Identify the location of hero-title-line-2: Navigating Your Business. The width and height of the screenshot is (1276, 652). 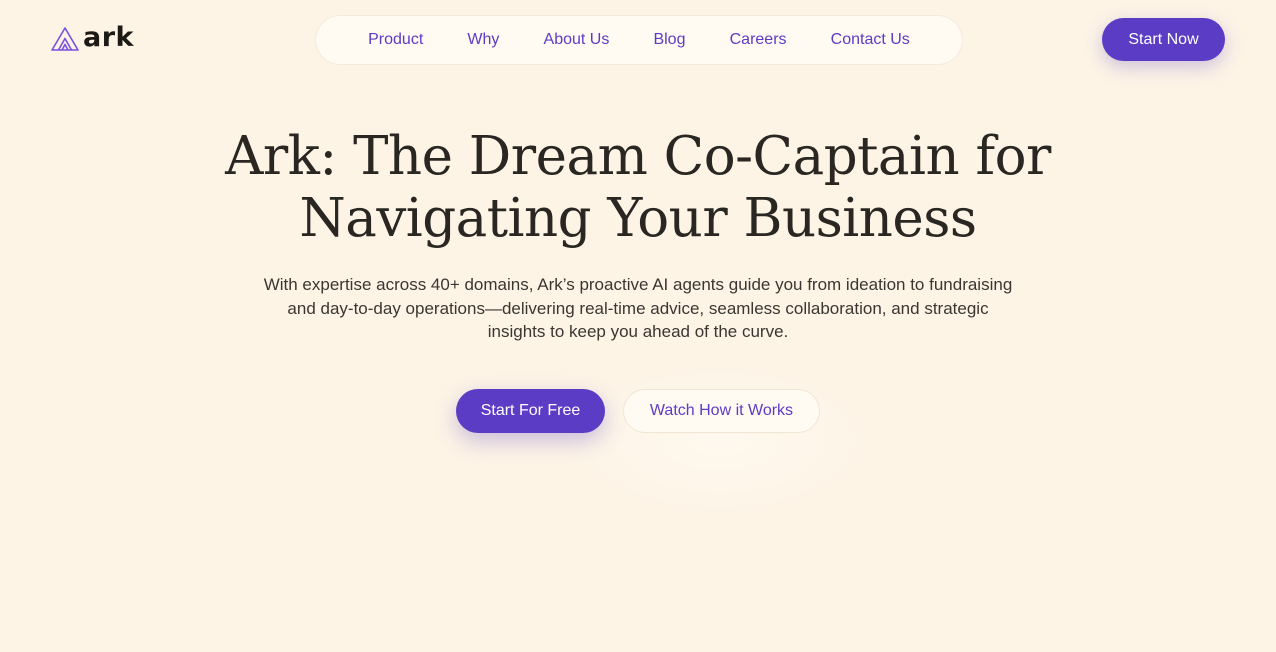
(638, 218).